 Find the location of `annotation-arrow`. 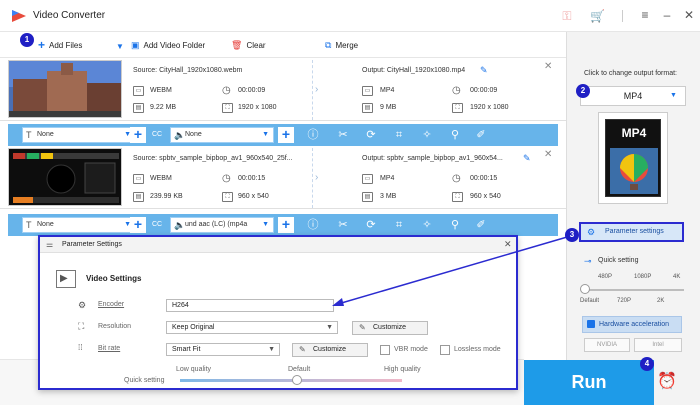

annotation-arrow is located at coordinates (453, 270).